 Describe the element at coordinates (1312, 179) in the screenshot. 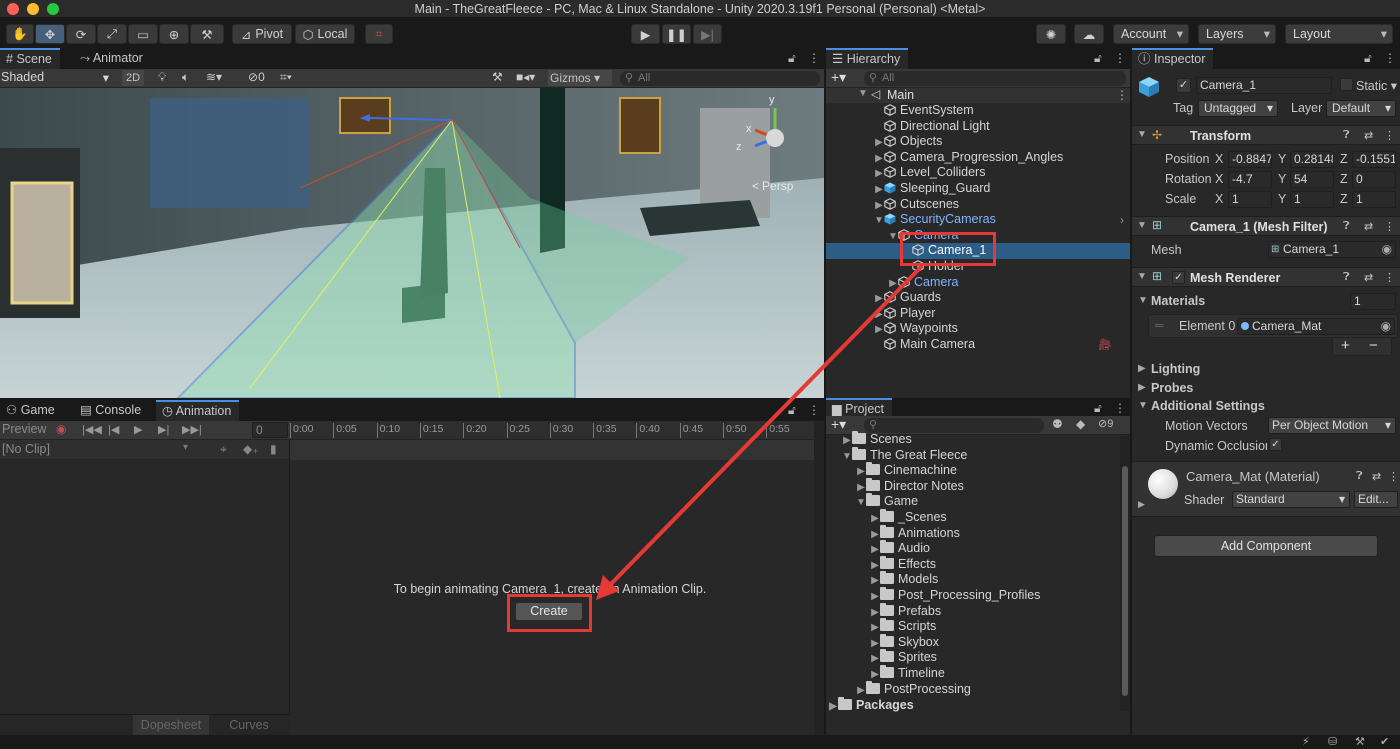

I see `rotation-y-field: 54` at that location.